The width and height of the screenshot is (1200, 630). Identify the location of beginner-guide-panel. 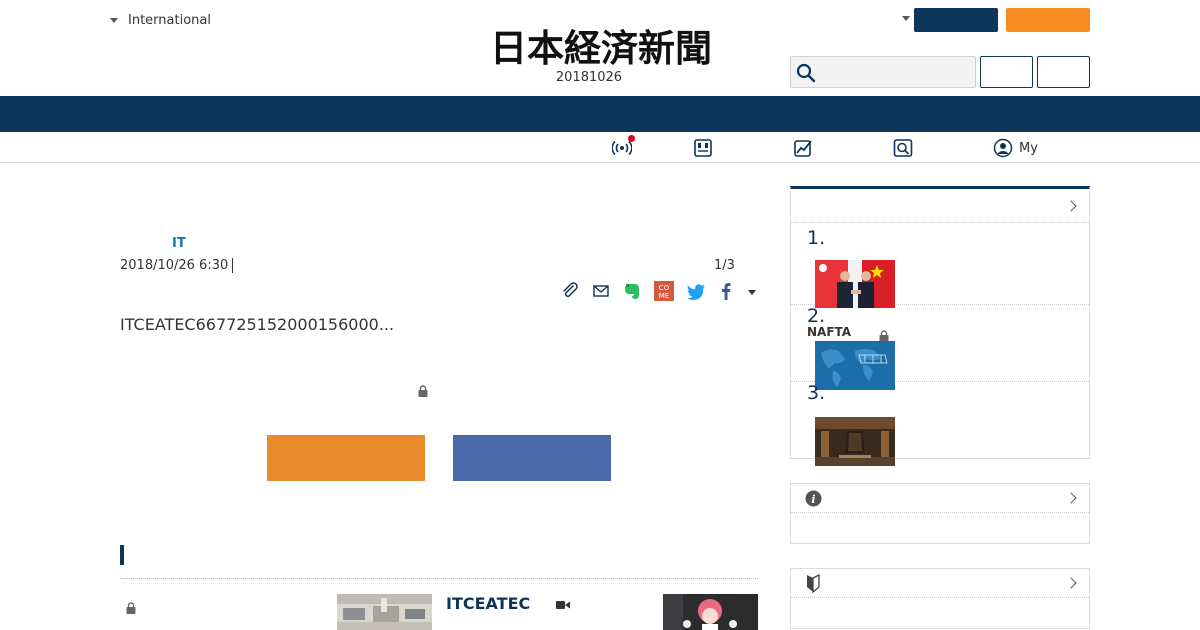
(940, 598).